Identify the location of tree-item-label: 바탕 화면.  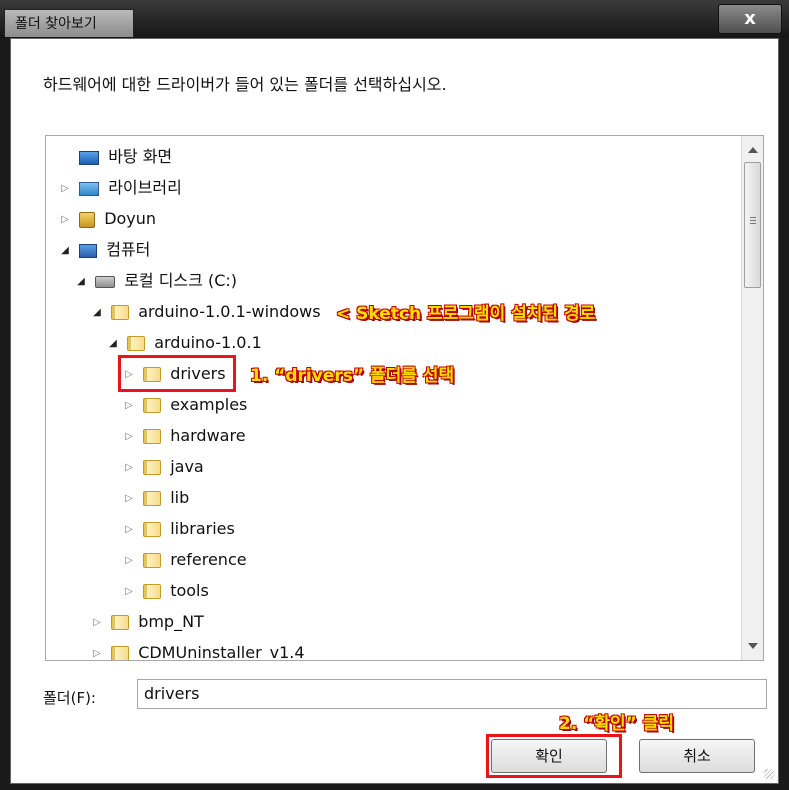
(140, 156).